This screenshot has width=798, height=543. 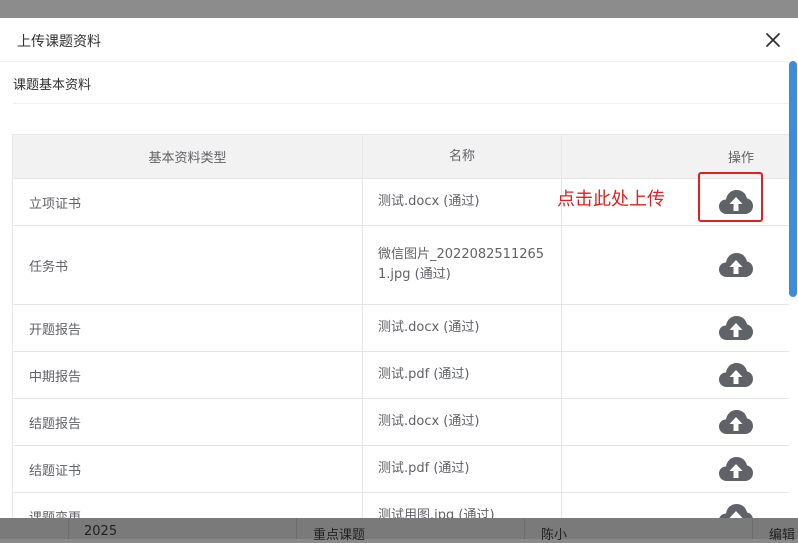 What do you see at coordinates (188, 156) in the screenshot?
I see `column-header-type: 基本资料类型` at bounding box center [188, 156].